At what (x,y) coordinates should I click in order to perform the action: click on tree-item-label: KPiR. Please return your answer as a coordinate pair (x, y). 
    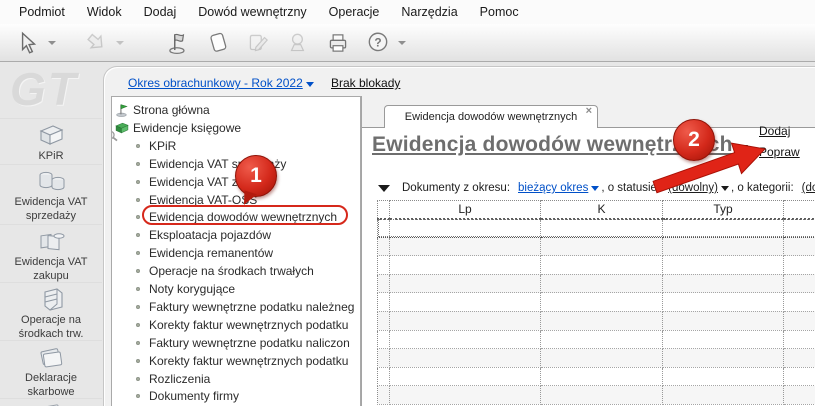
    Looking at the image, I should click on (163, 145).